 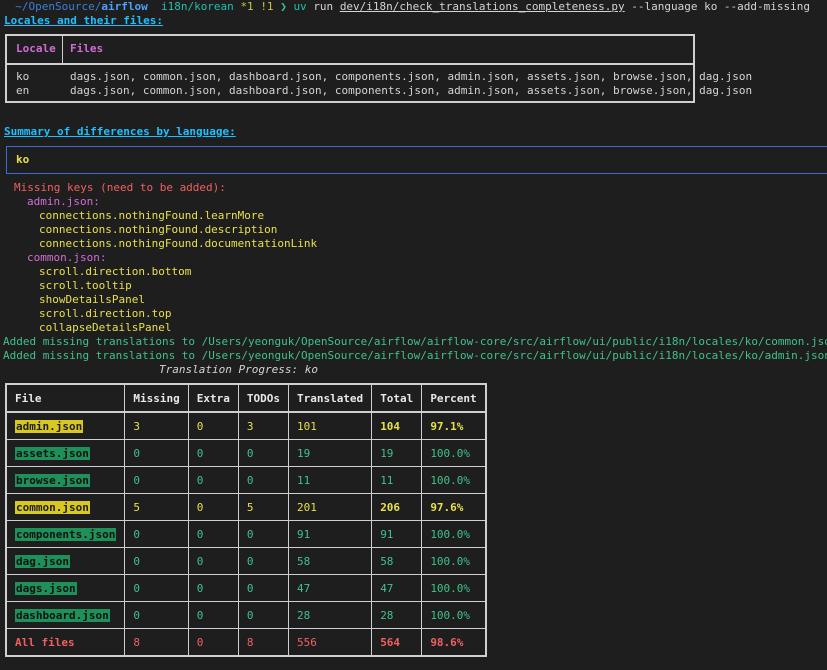 I want to click on total-file: All files, so click(x=65, y=642).